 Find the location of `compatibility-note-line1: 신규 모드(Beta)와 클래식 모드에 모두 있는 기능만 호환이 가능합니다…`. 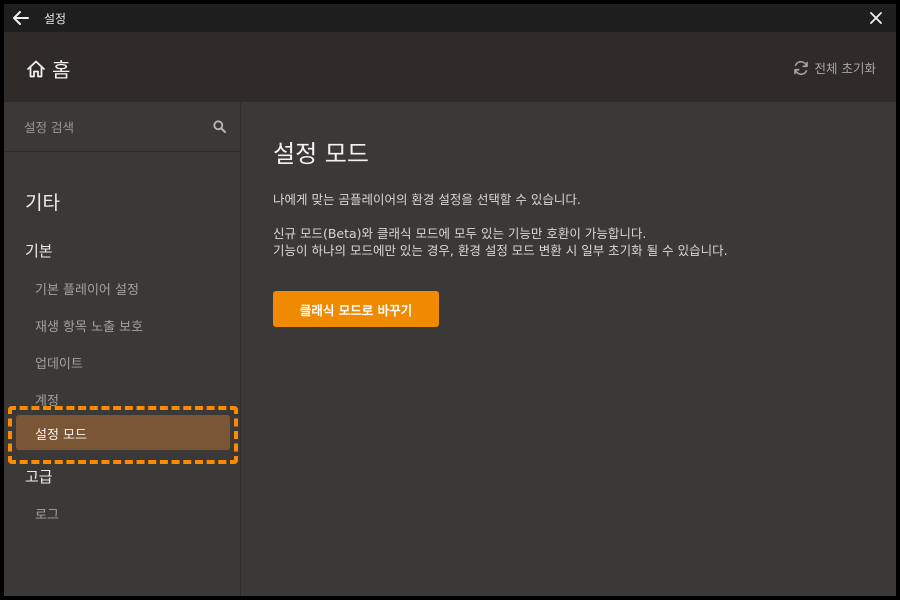

compatibility-note-line1: 신규 모드(Beta)와 클래식 모드에 모두 있는 기능만 호환이 가능합니다… is located at coordinates (460, 233).